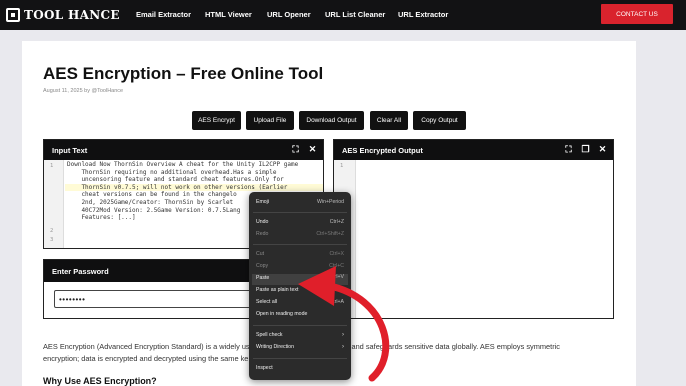  I want to click on annotation-arrow-icon, so click(344, 324).